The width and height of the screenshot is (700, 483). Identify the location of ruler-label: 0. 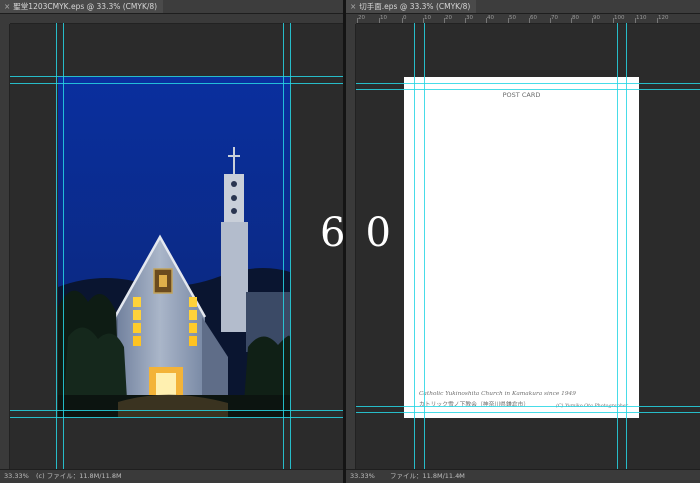
(404, 19).